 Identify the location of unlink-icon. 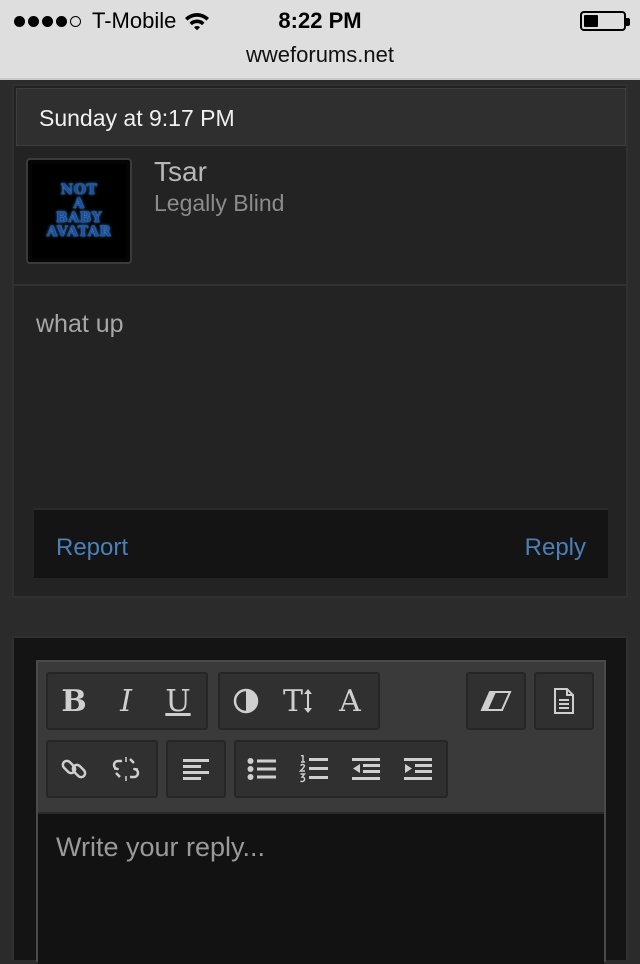
(126, 769).